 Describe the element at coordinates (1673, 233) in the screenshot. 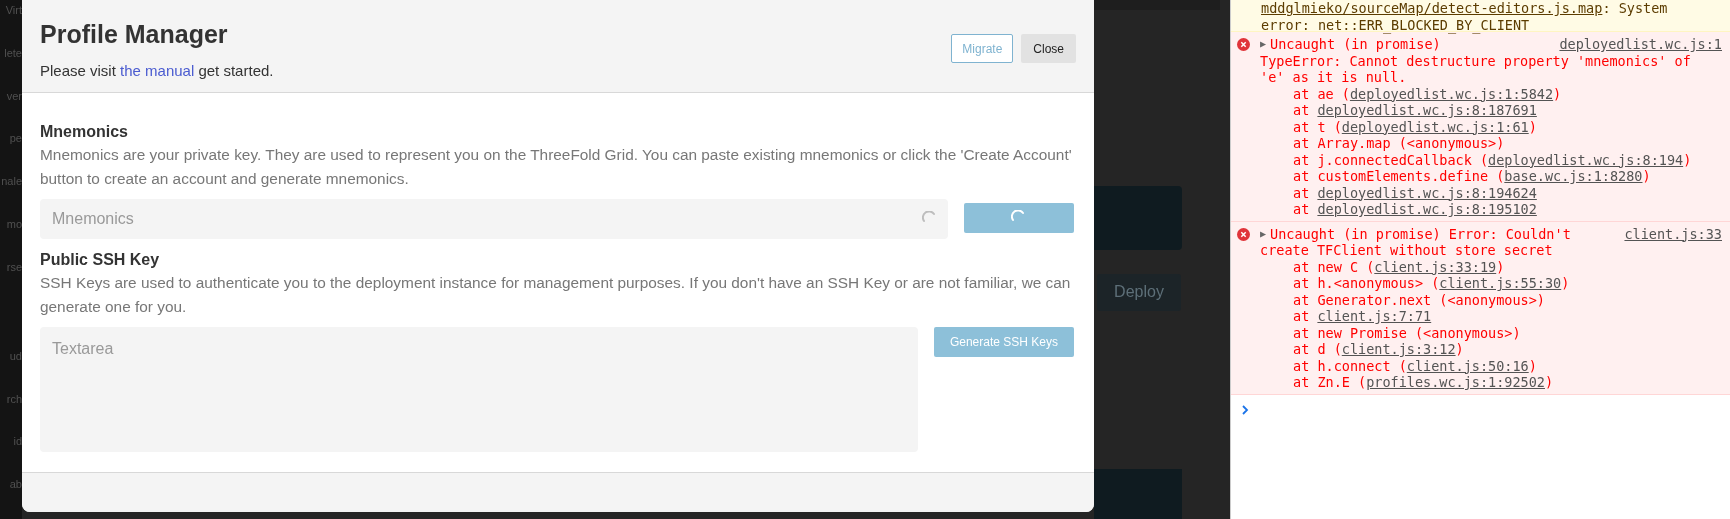

I see `source-link: client.js:33` at that location.